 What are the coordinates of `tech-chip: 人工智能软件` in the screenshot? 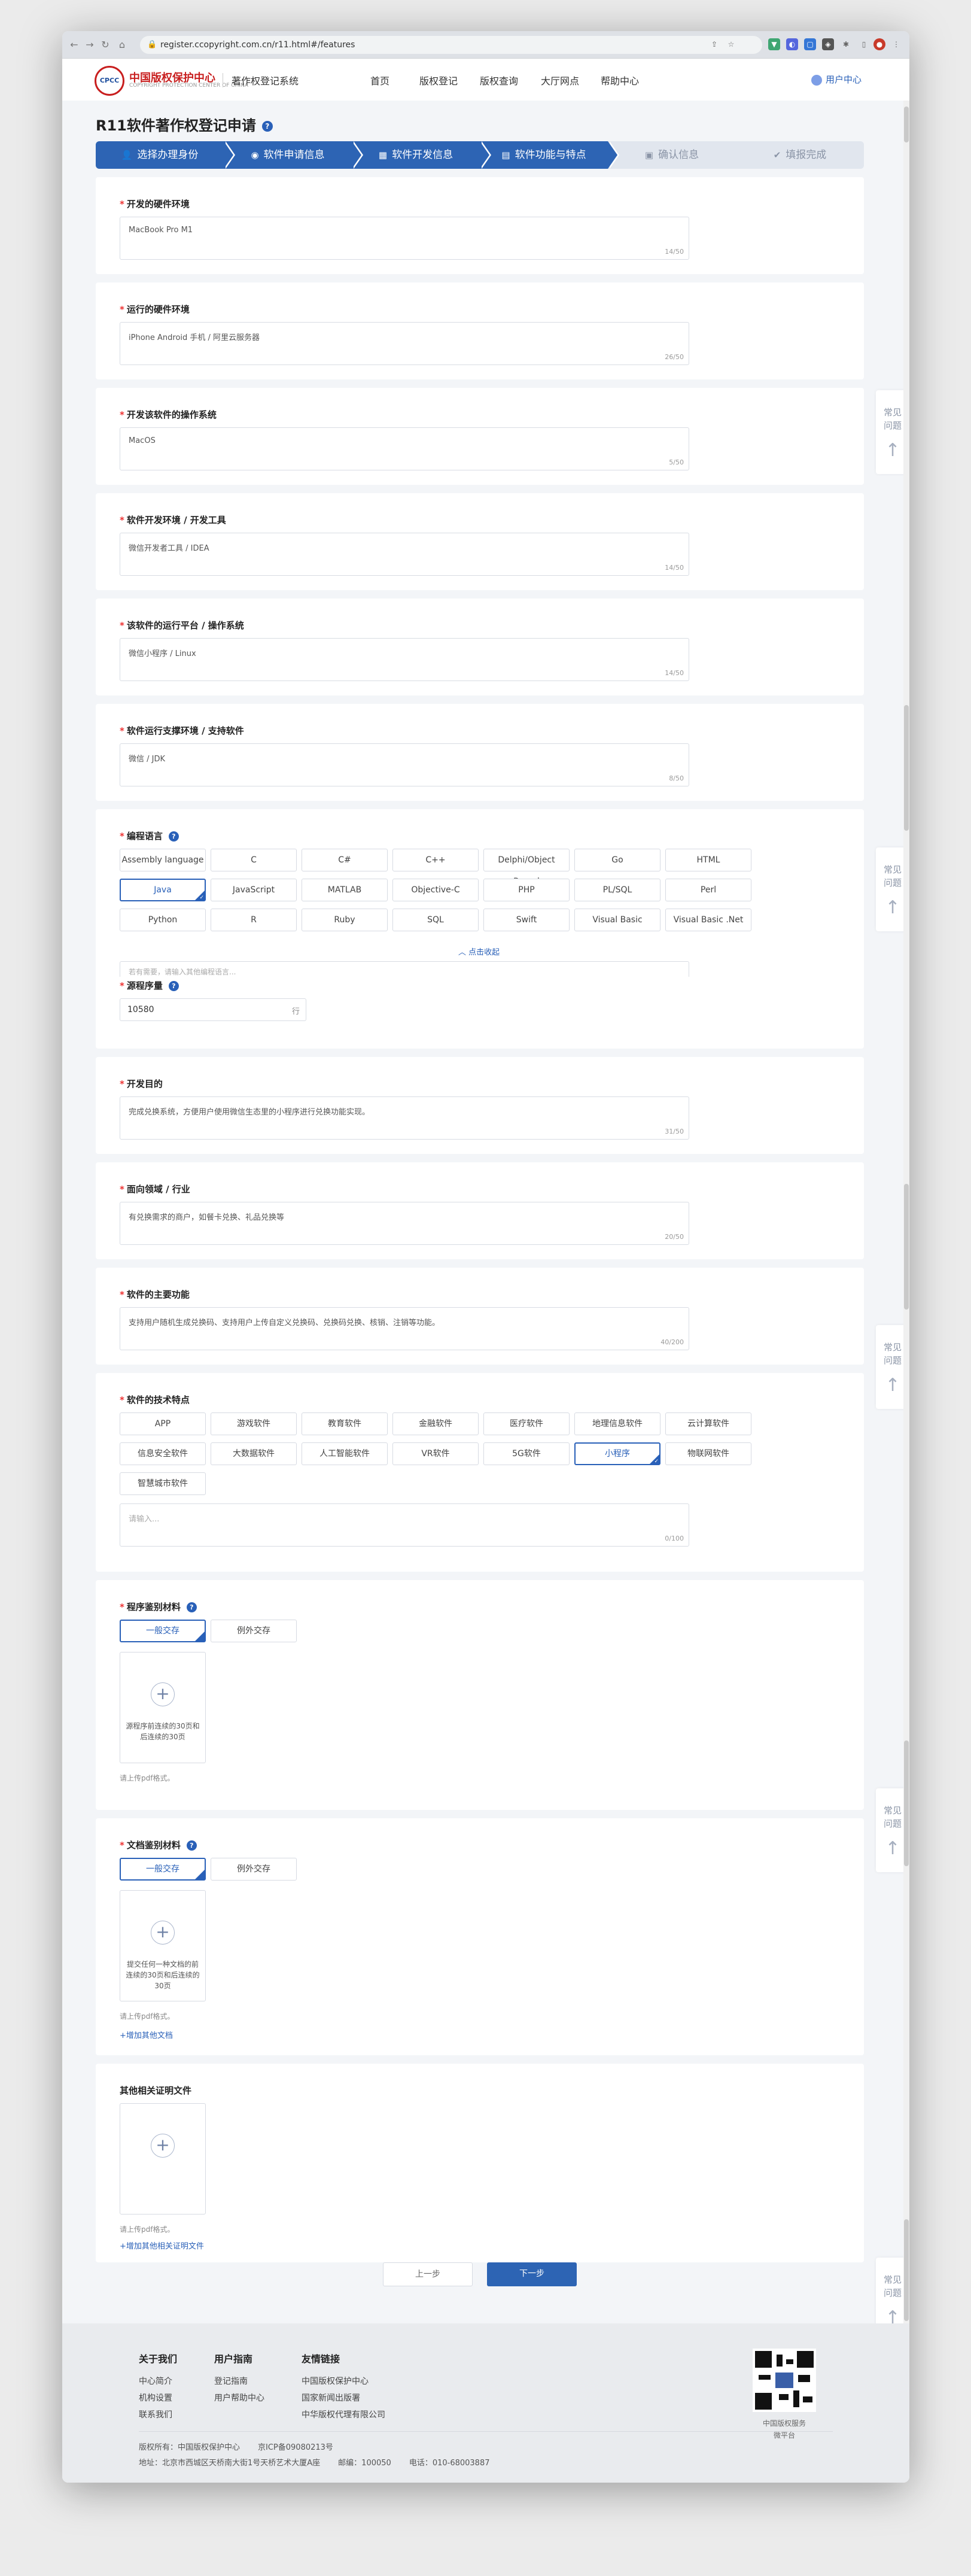 It's located at (345, 1454).